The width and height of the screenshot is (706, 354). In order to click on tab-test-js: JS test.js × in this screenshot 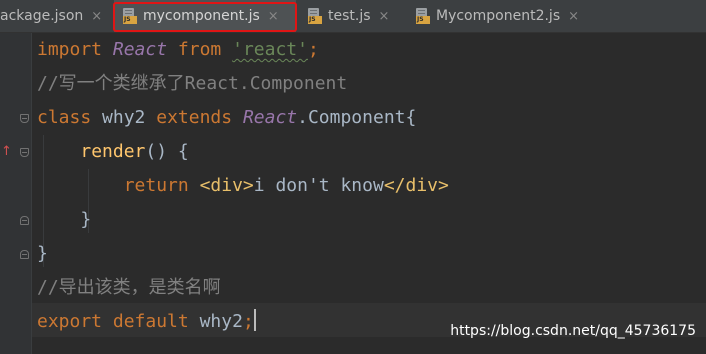, I will do `click(351, 16)`.